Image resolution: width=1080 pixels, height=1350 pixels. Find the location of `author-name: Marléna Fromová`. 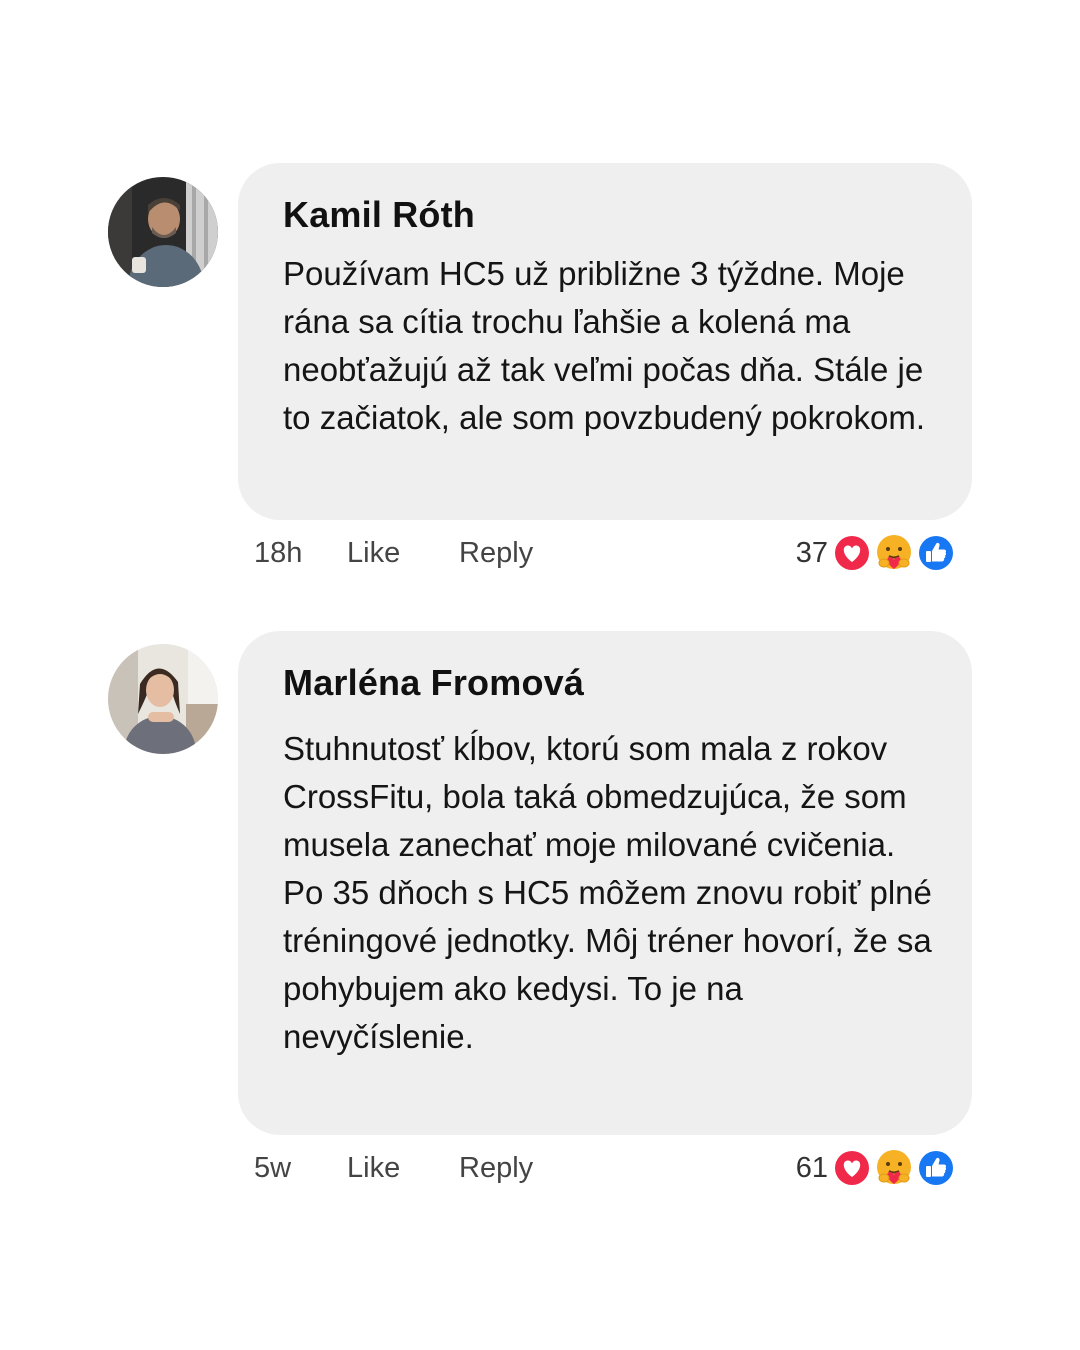

author-name: Marléna Fromová is located at coordinates (607, 683).